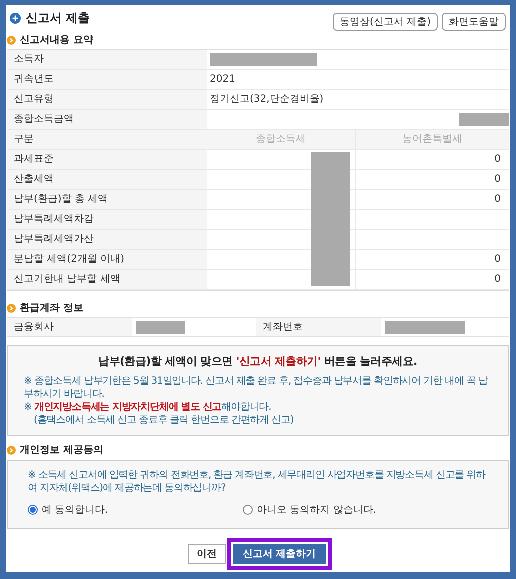  I want to click on label-cell: 과세표준, so click(107, 159).